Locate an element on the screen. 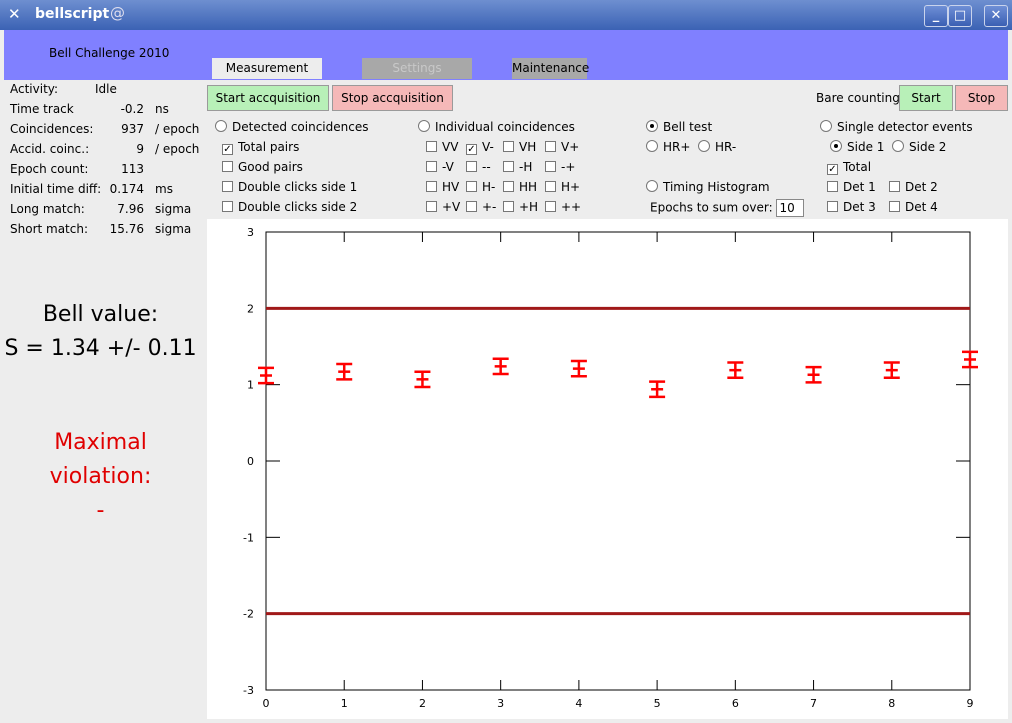  bare-start-button: Start is located at coordinates (926, 98).